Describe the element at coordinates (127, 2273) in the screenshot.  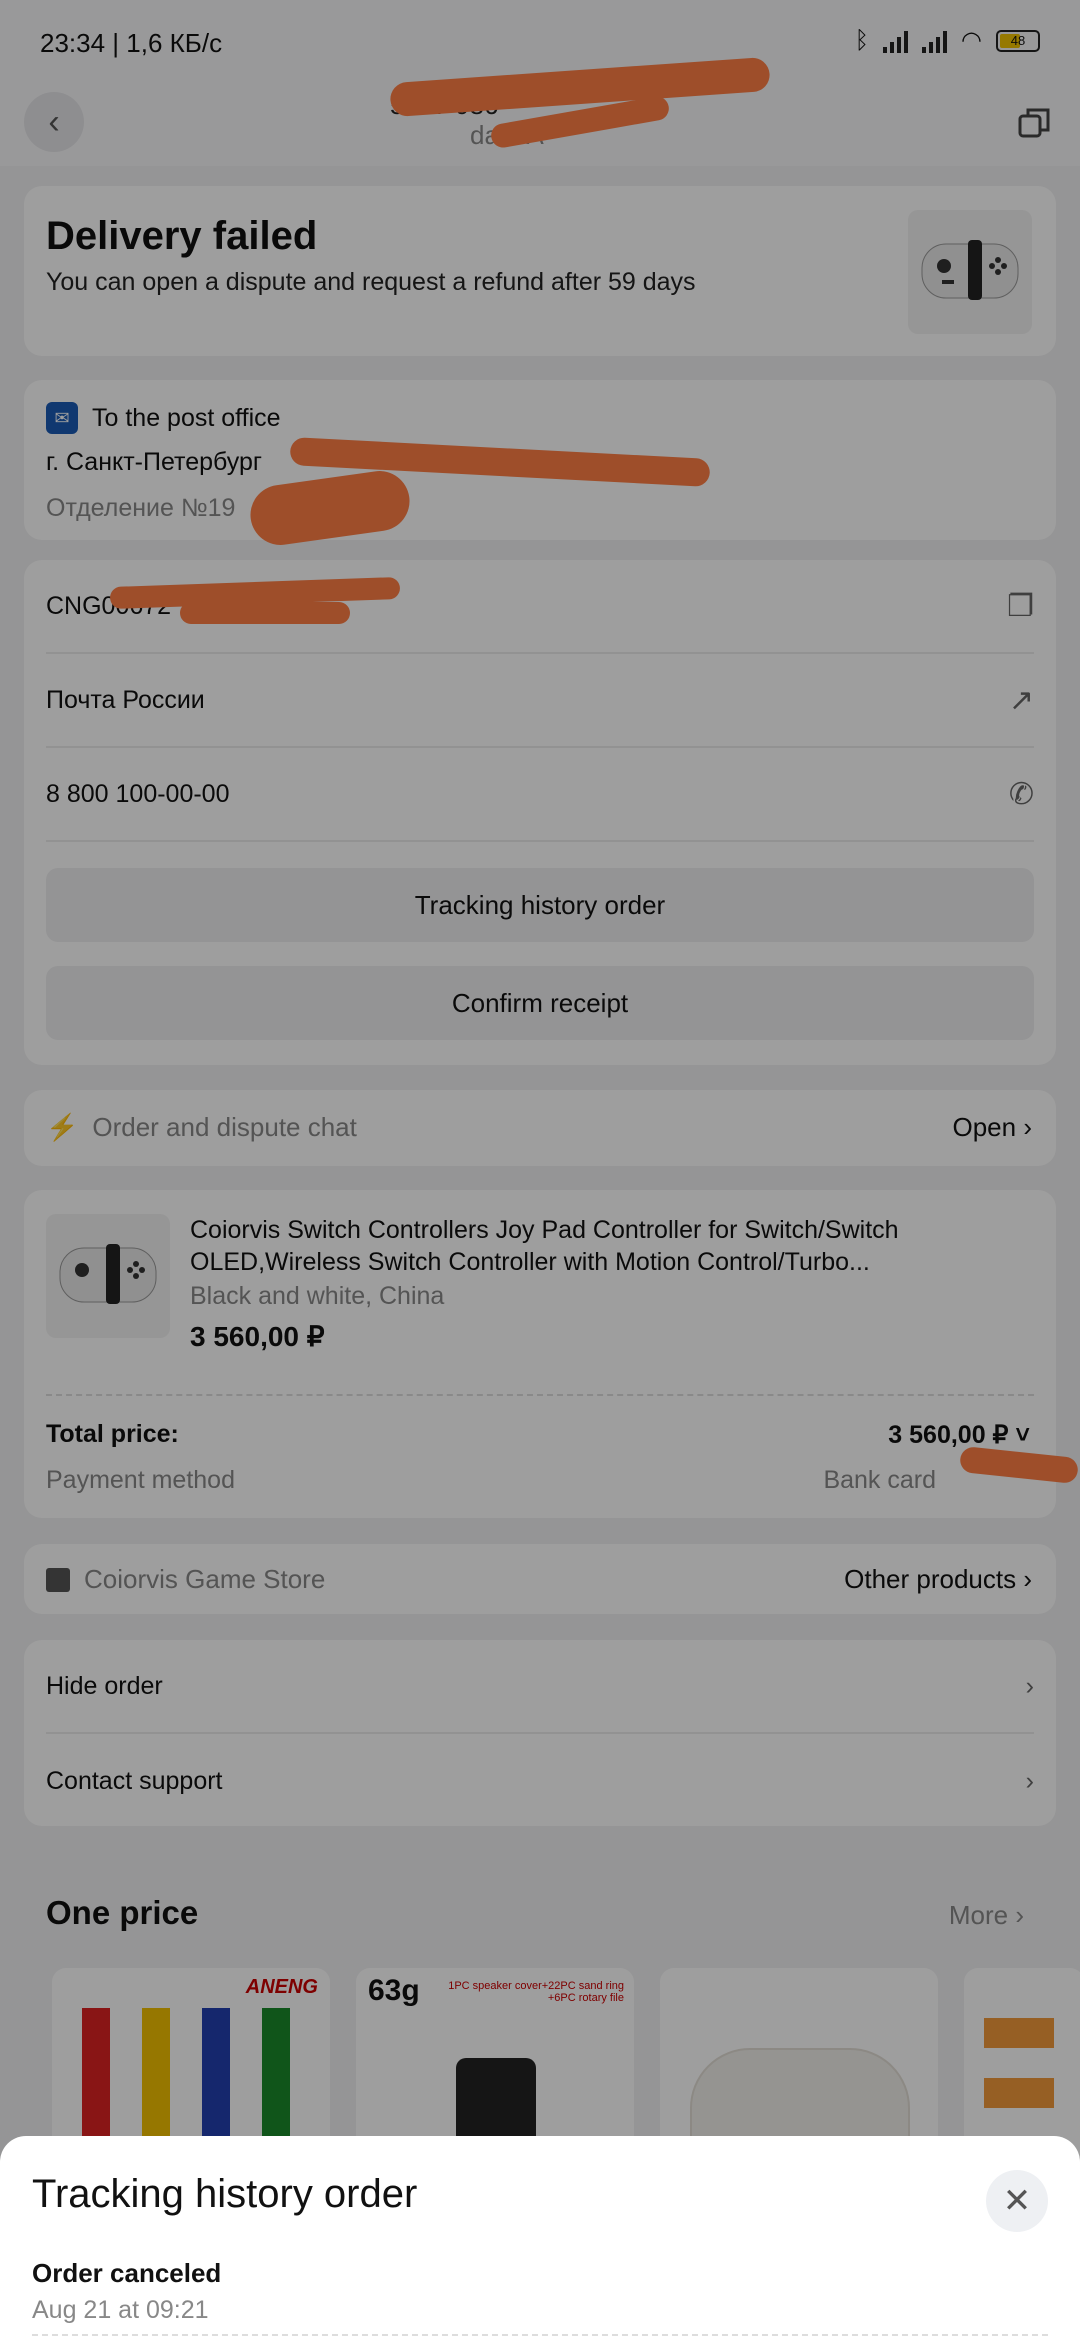
I see `tracking-event-title: Order canceled` at that location.